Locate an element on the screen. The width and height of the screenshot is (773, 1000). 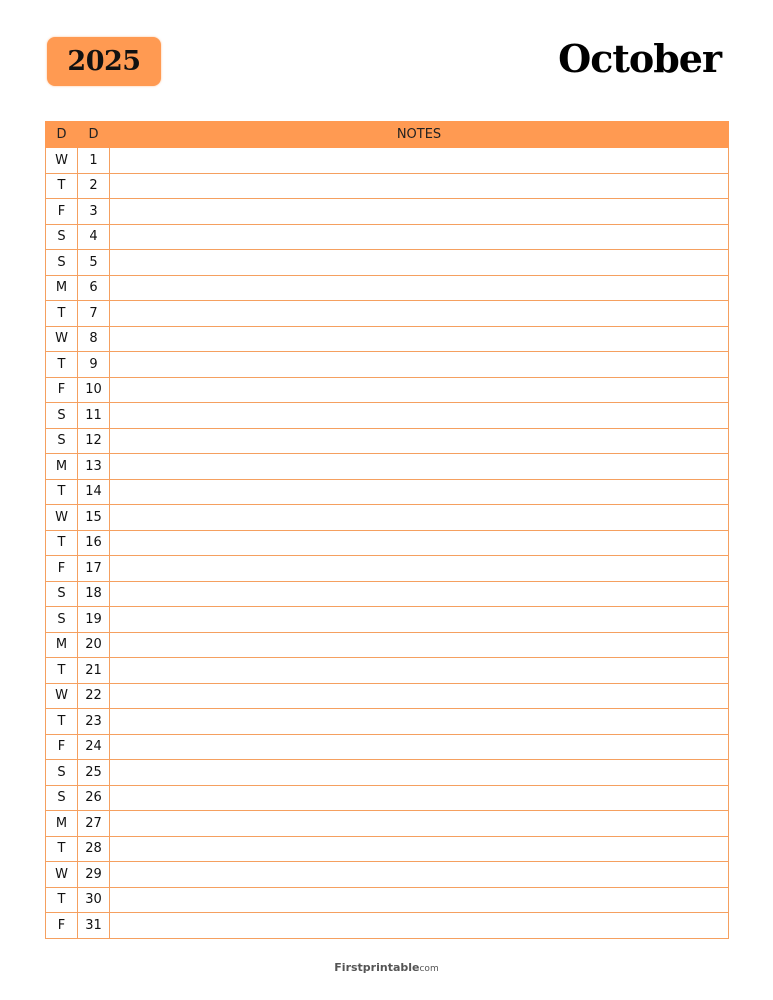
date-cell: 12 is located at coordinates (93, 440).